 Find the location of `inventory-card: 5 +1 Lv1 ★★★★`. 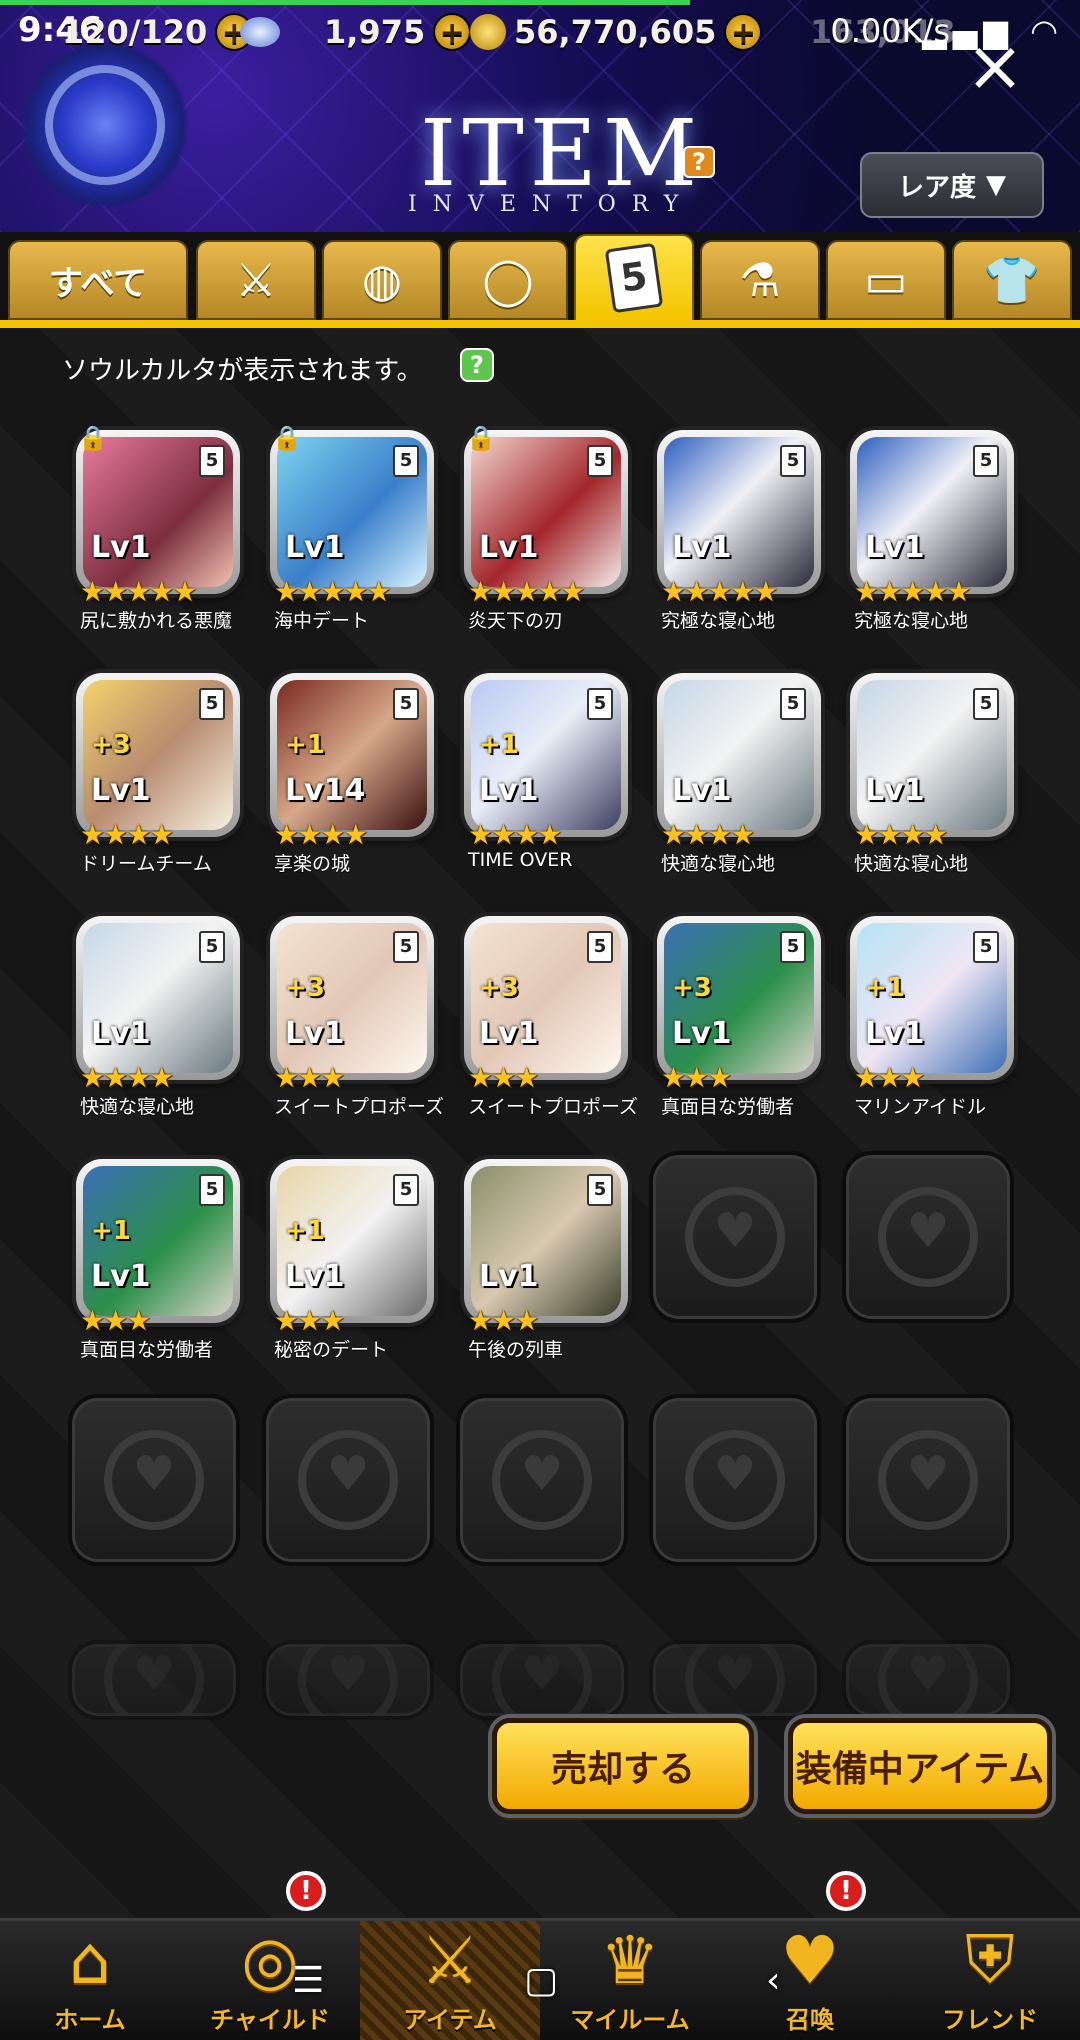

inventory-card: 5 +1 Lv1 ★★★★ is located at coordinates (546, 762).